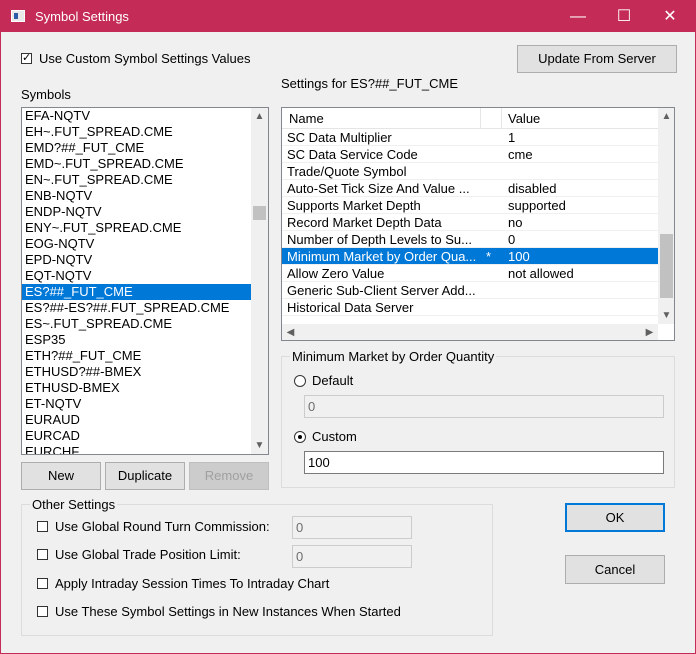  Describe the element at coordinates (339, 137) in the screenshot. I see `setting-name: SC Data Multiplier` at that location.